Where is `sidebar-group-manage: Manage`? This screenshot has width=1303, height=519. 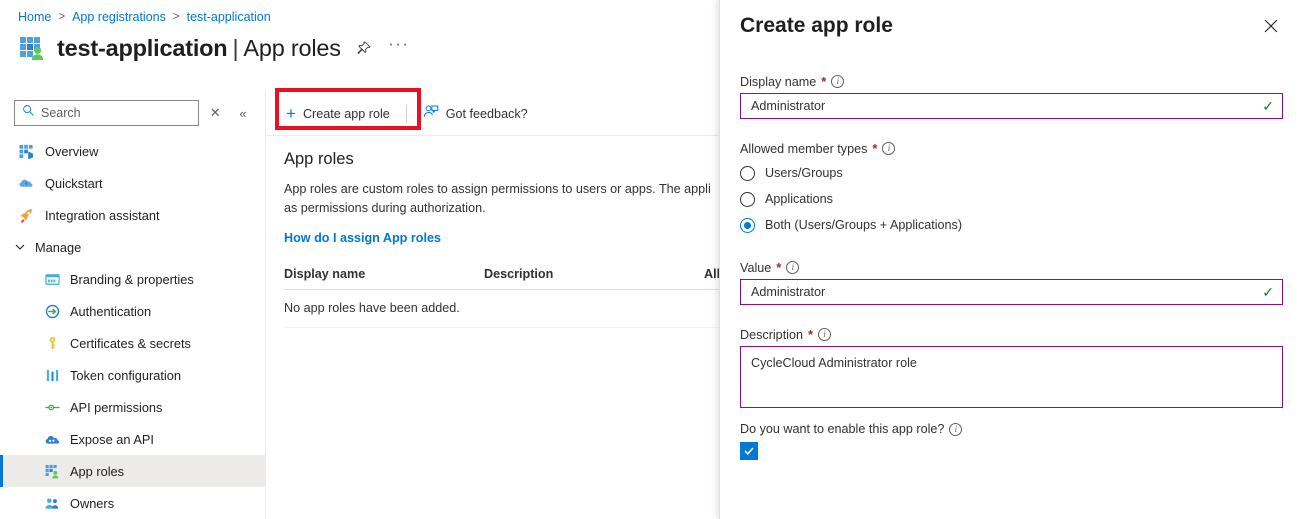 sidebar-group-manage: Manage is located at coordinates (132, 247).